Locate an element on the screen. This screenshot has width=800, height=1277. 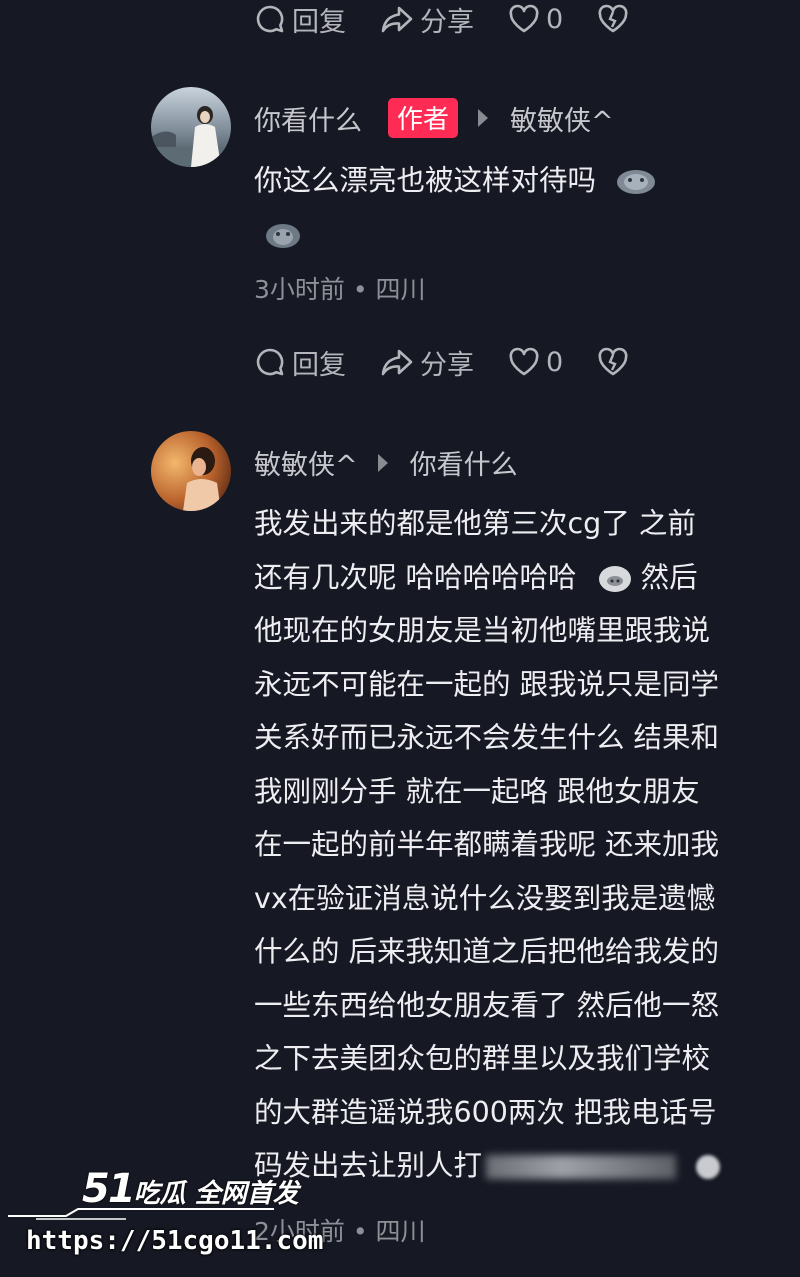
comment-line: 码发出去让别人打 is located at coordinates (519, 1166).